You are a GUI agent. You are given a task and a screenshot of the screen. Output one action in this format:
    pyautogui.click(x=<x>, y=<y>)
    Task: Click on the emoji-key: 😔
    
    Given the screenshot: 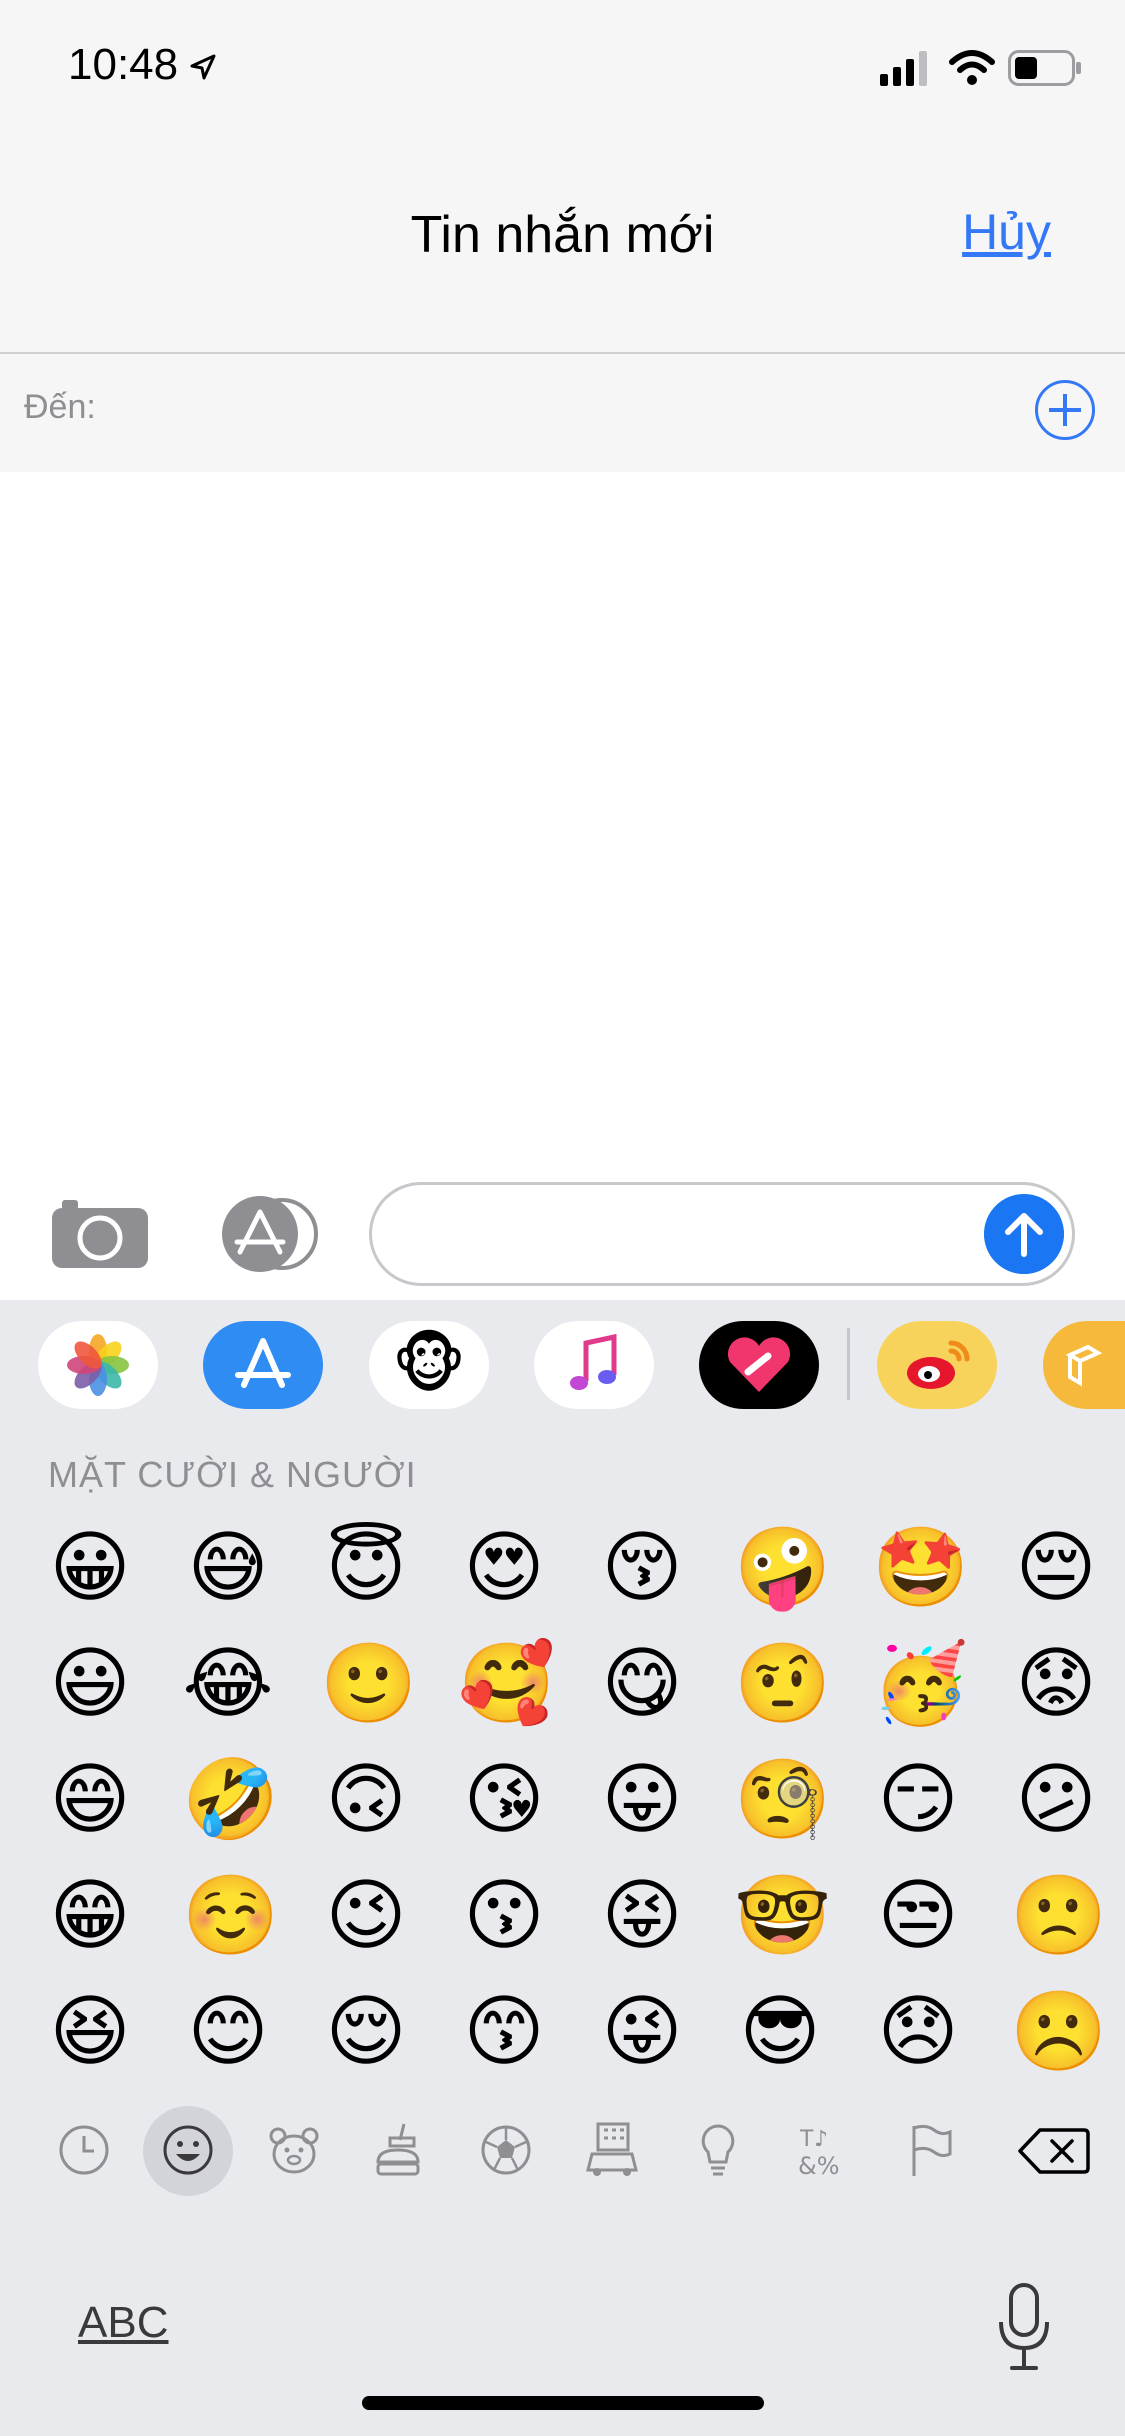 What is the action you would take?
    pyautogui.click(x=1056, y=1568)
    